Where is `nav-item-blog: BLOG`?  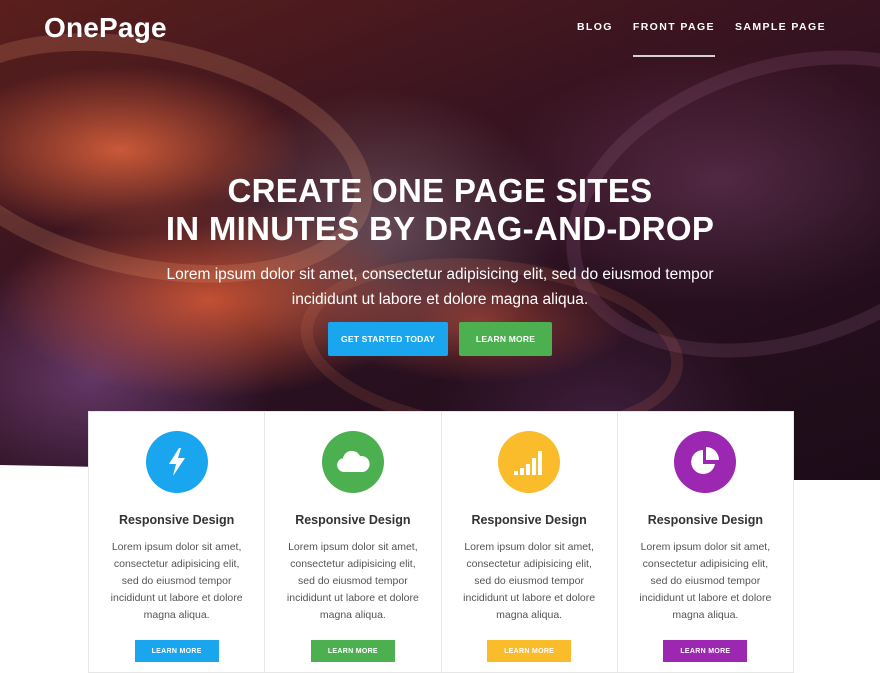
nav-item-blog: BLOG is located at coordinates (595, 27).